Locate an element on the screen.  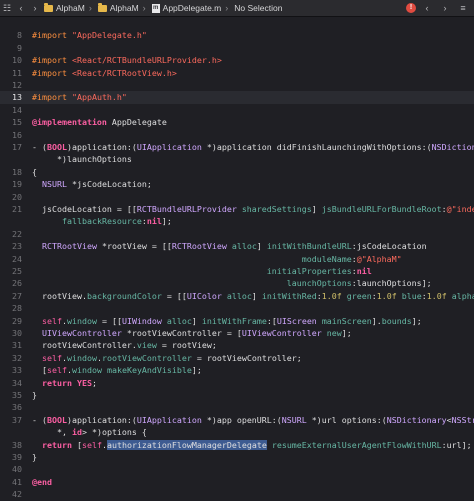
breadcrumb-group: AlphaM is located at coordinates (118, 7).